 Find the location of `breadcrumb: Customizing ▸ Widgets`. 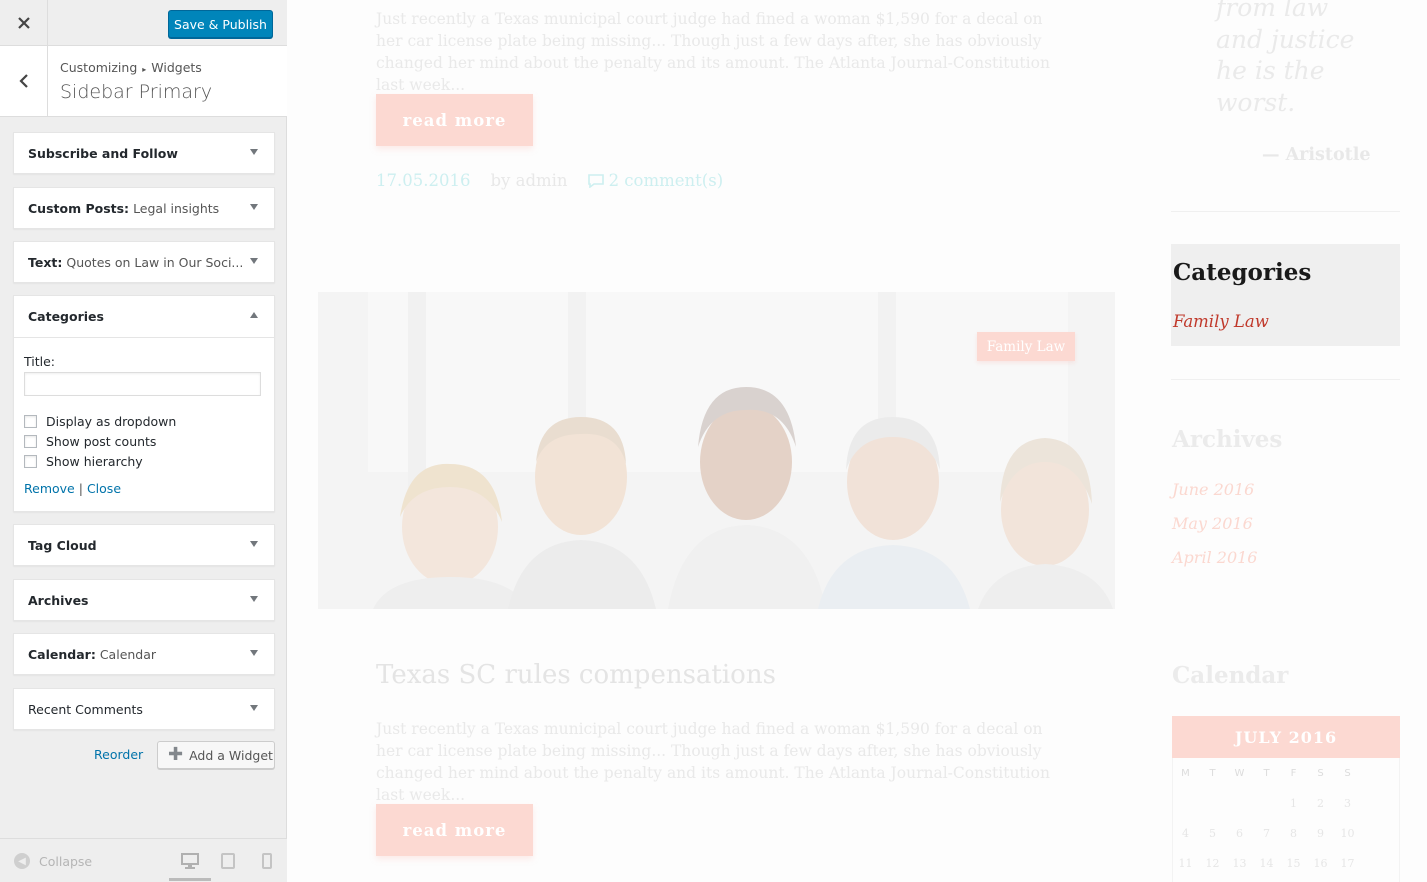

breadcrumb: Customizing ▸ Widgets is located at coordinates (131, 67).